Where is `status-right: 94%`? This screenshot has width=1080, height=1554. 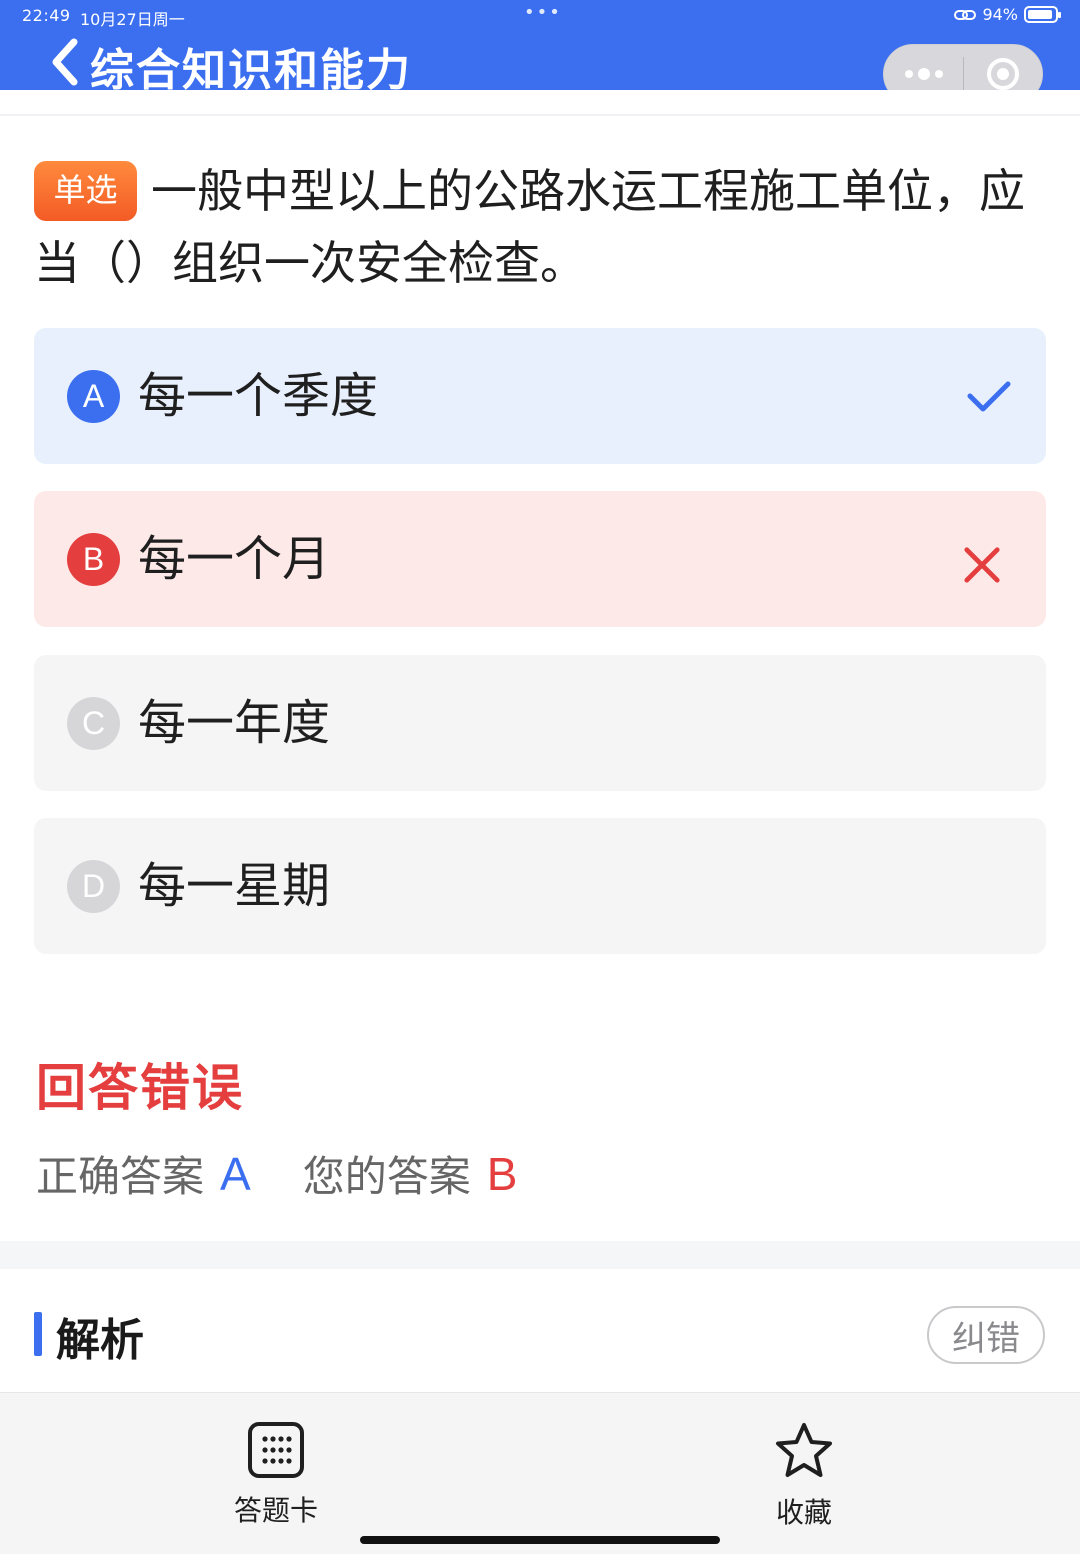 status-right: 94% is located at coordinates (1007, 14).